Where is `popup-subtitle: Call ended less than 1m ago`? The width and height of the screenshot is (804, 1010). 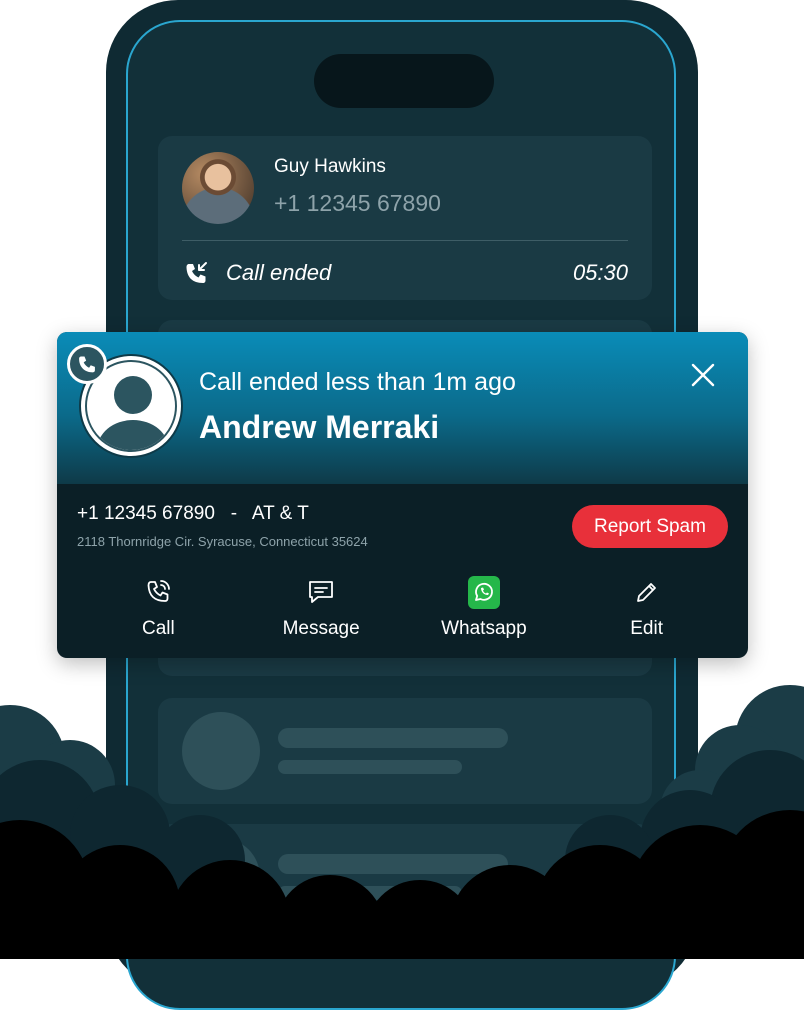
popup-subtitle: Call ended less than 1m ago is located at coordinates (357, 382).